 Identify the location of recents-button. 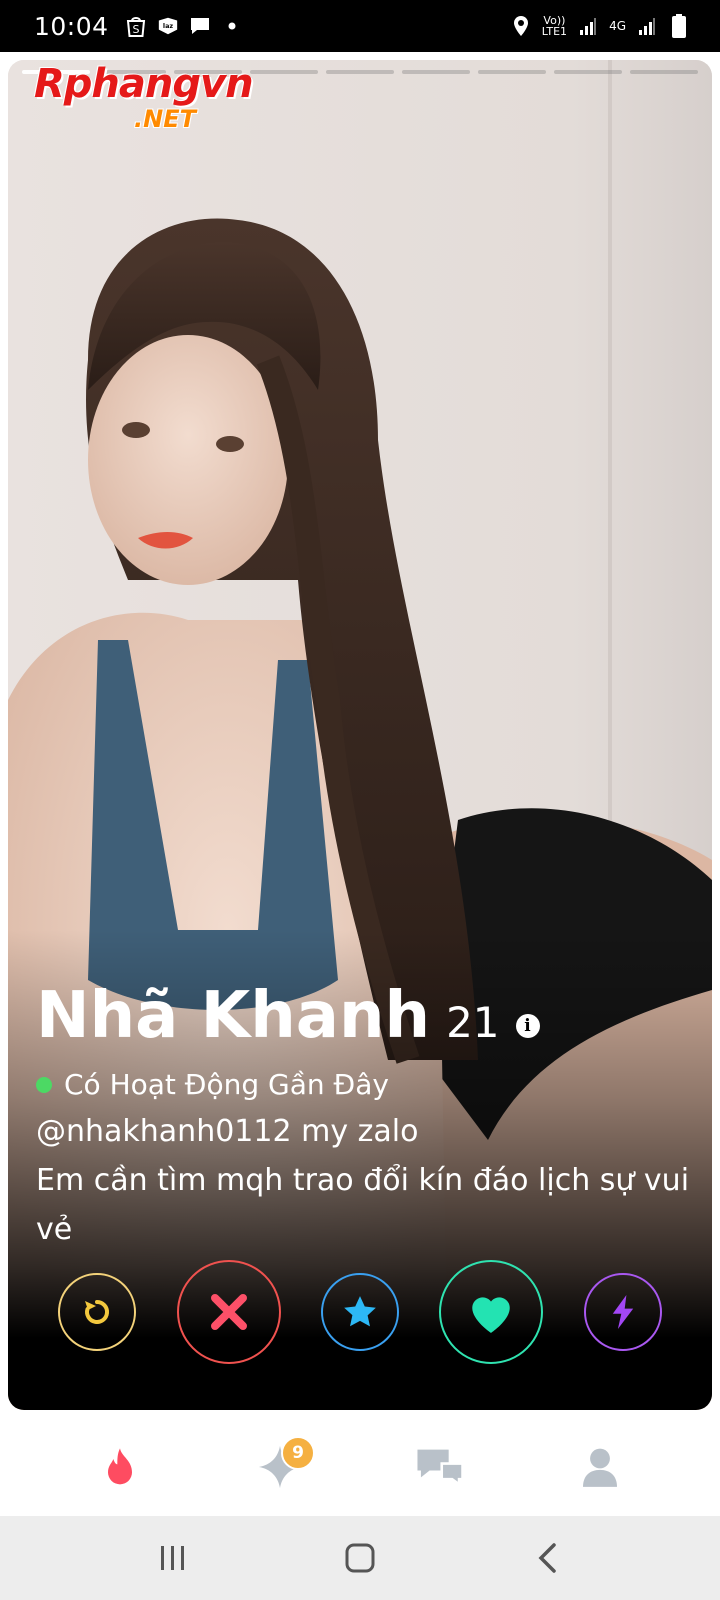
(173, 1558).